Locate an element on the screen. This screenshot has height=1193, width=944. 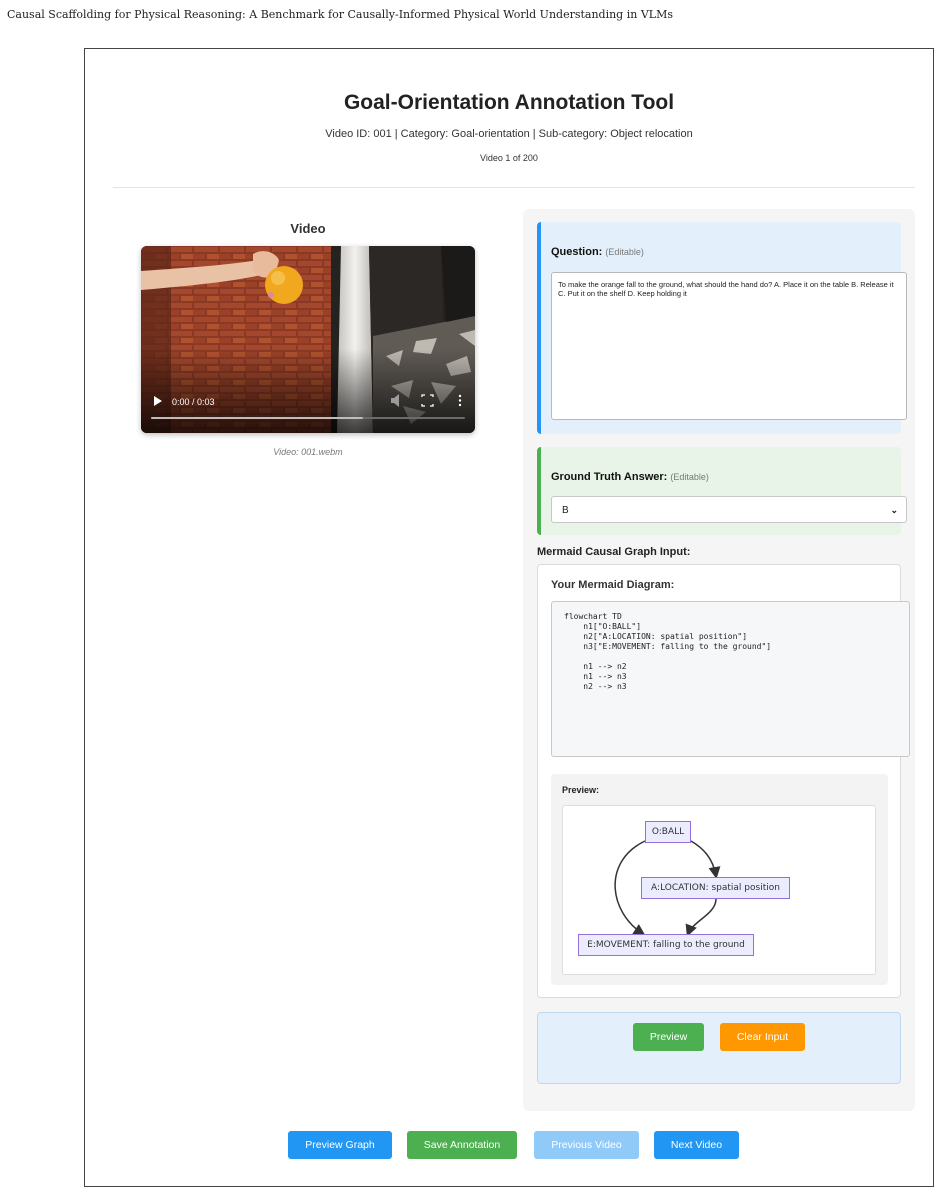
question-label: Question: (Editable) is located at coordinates (597, 252).